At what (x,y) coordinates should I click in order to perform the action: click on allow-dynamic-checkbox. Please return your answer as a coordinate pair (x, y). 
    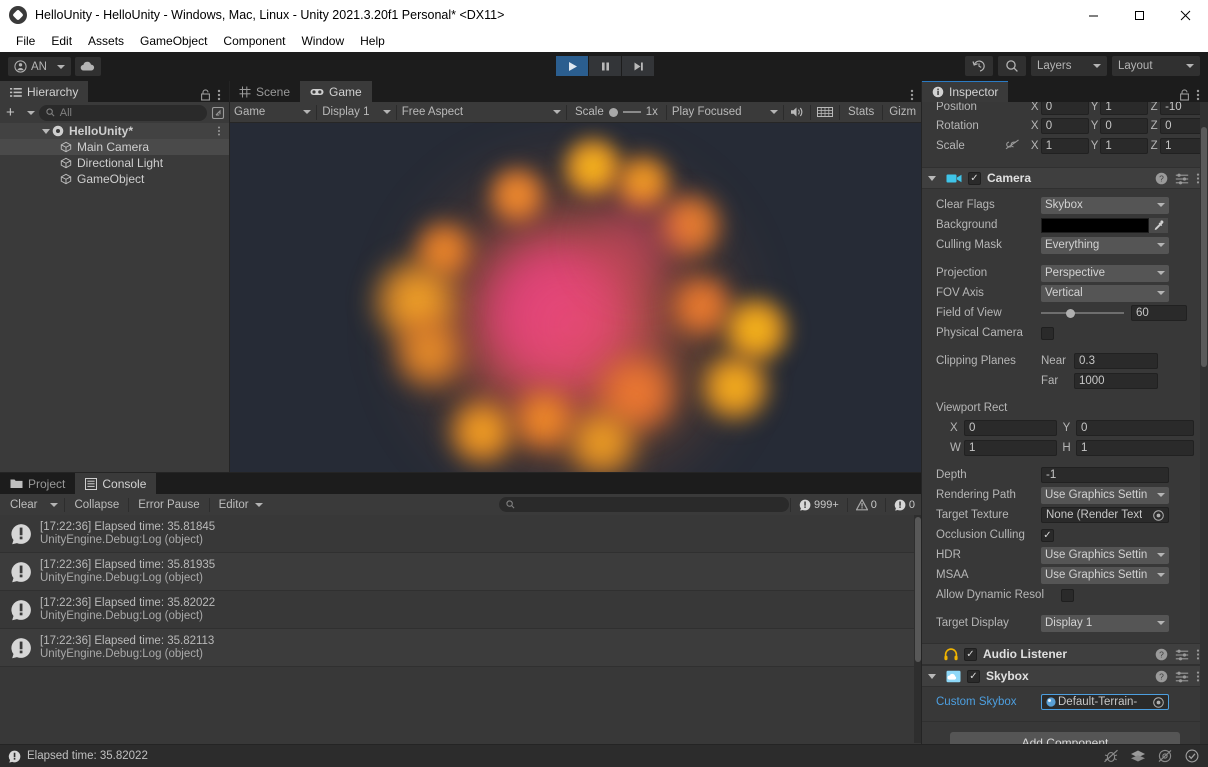
    Looking at the image, I should click on (1067, 595).